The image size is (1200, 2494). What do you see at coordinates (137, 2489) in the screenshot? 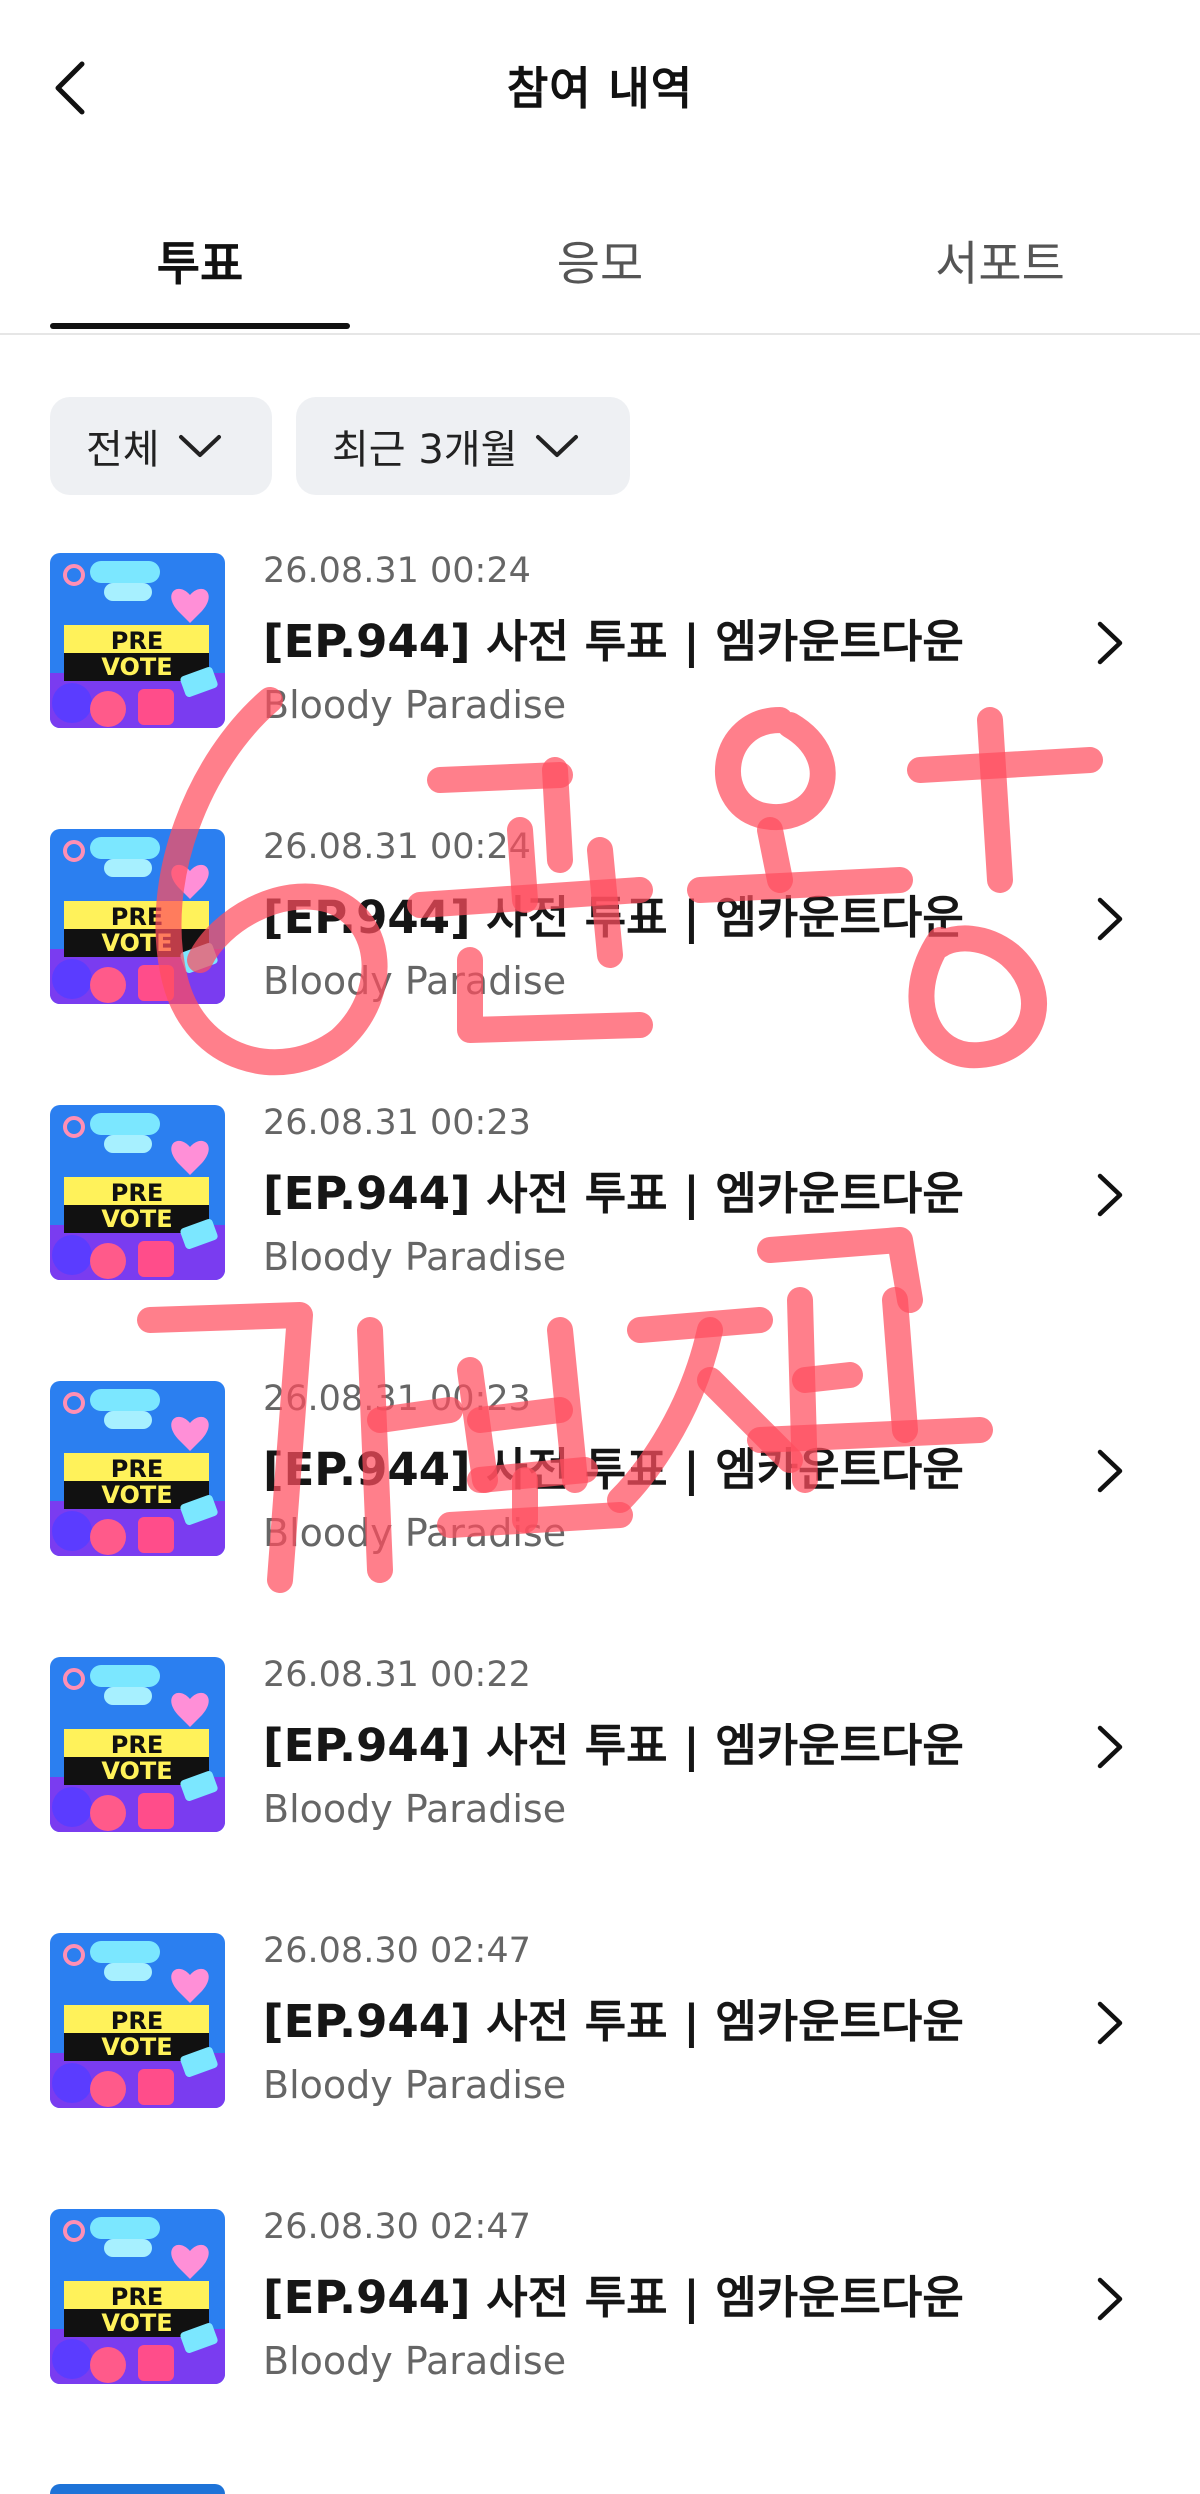
I see `list-item-thumbnail` at bounding box center [137, 2489].